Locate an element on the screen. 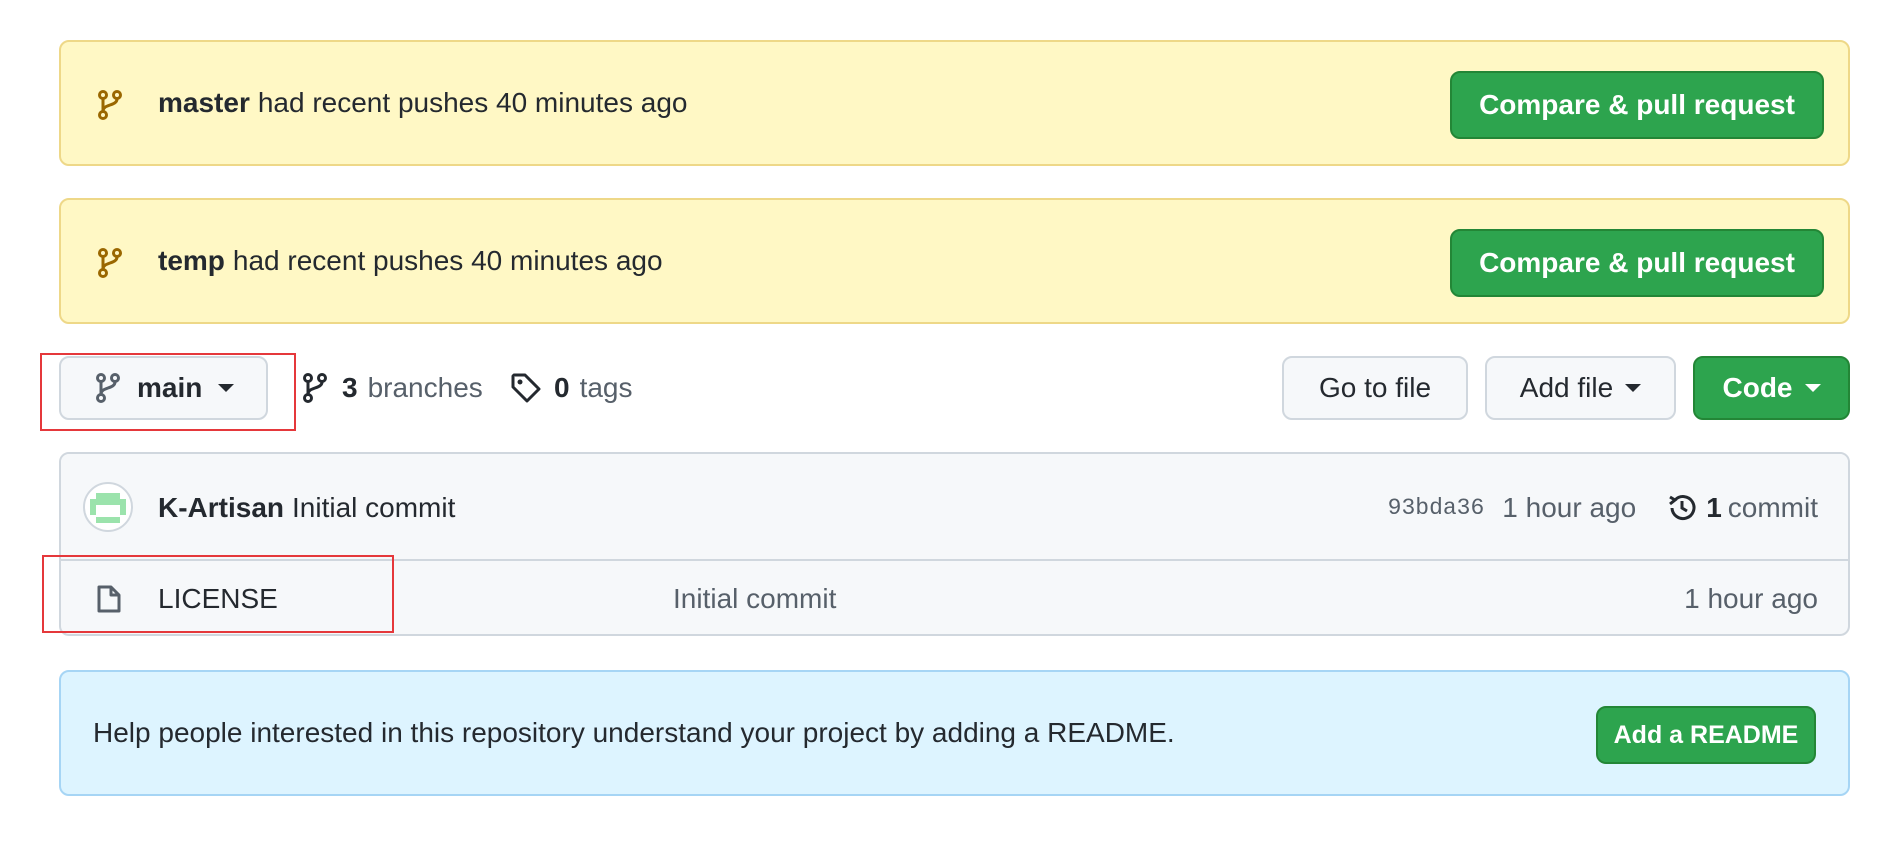 This screenshot has width=1888, height=846. history-icon is located at coordinates (1682, 507).